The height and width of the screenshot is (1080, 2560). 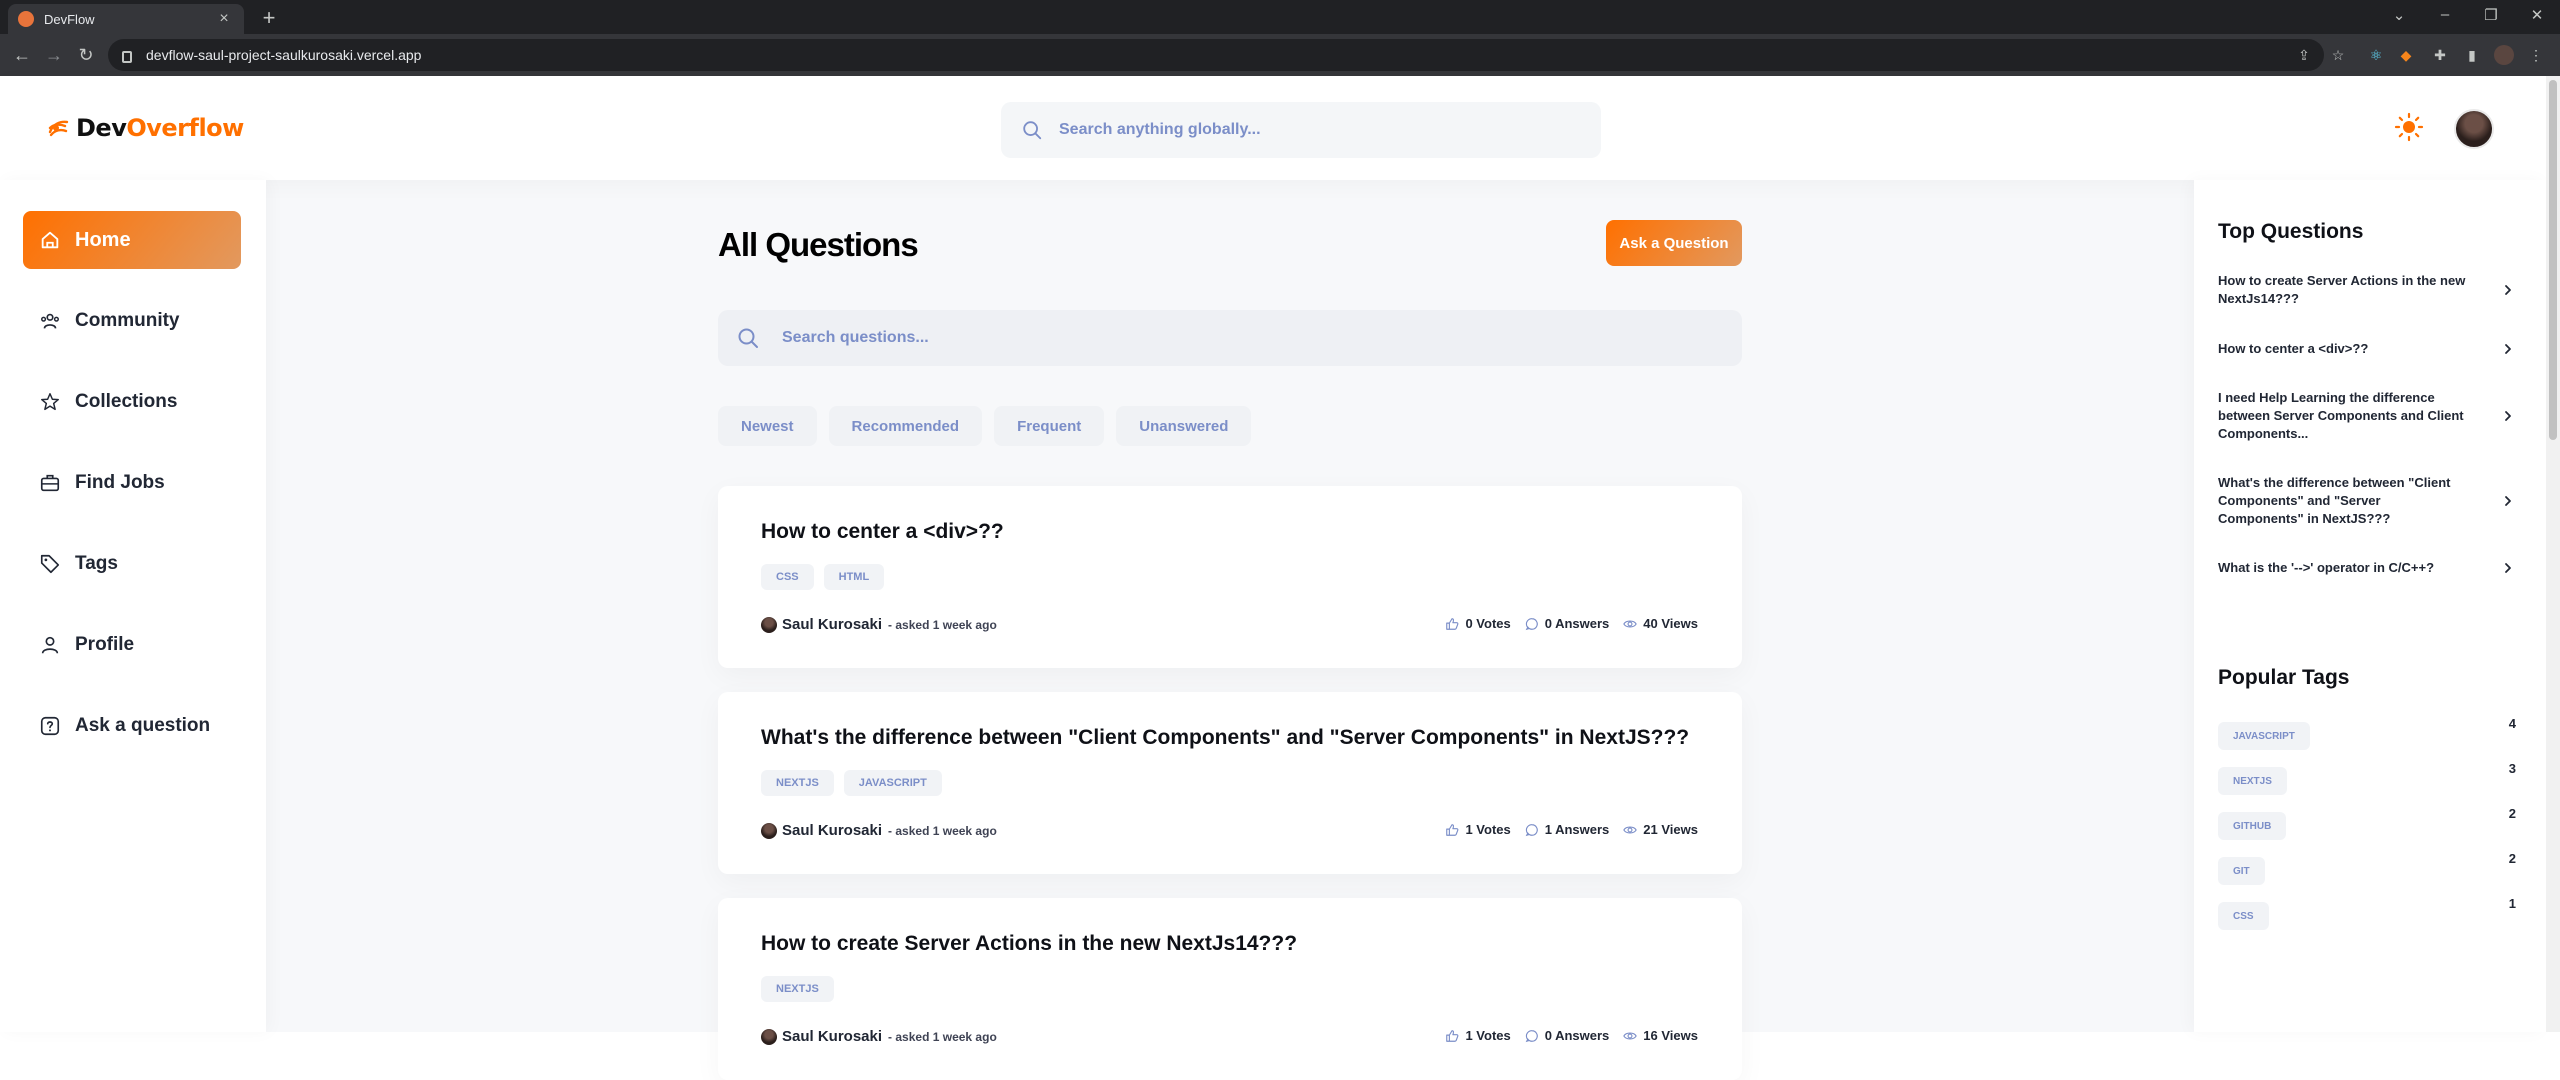 What do you see at coordinates (1577, 623) in the screenshot?
I see `answers-count: 0 Answers` at bounding box center [1577, 623].